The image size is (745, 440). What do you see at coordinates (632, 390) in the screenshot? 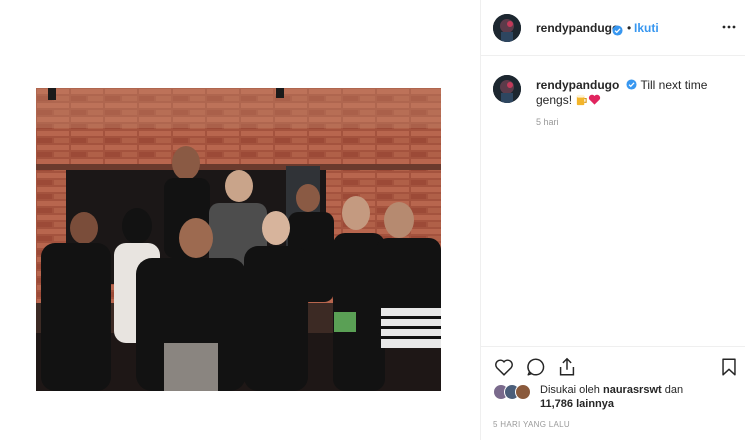
I see `liked-by-user: naurasrswt` at bounding box center [632, 390].